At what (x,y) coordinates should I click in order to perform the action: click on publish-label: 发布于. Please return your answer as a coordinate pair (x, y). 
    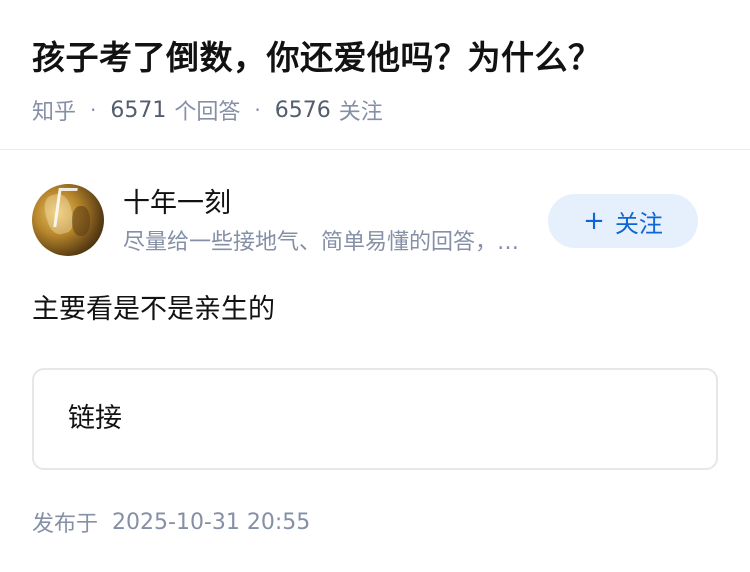
    Looking at the image, I should click on (65, 524).